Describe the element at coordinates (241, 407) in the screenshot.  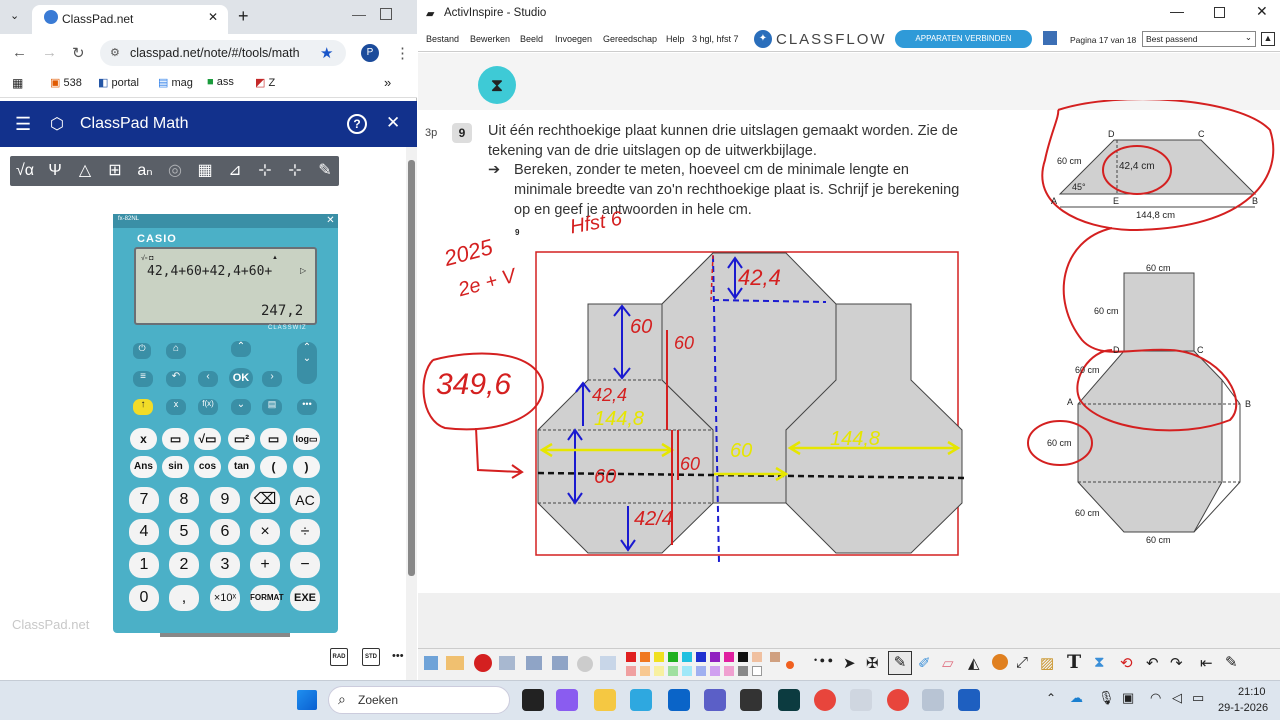
I see `down-arrow-key: ⌄` at that location.